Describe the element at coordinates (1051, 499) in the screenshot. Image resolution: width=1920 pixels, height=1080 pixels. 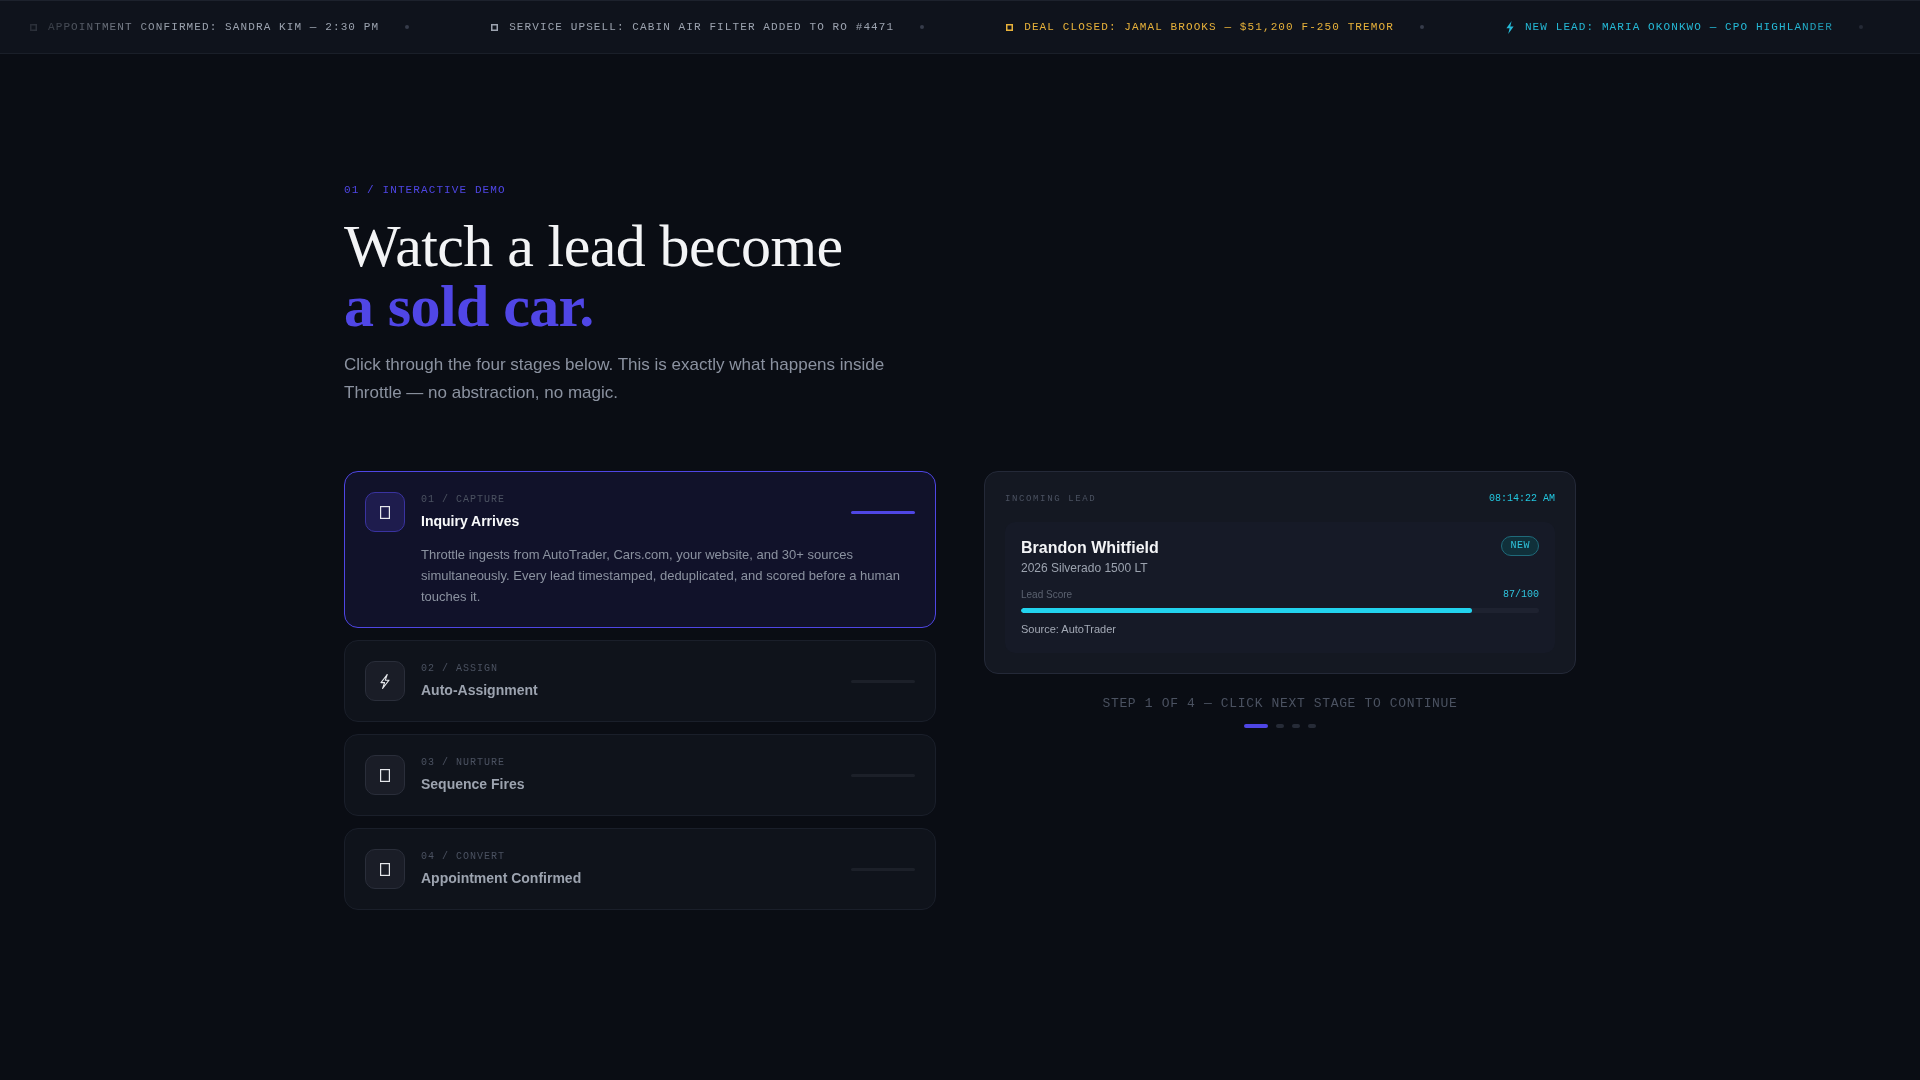
I see `panel-header: INCOMING LEAD` at that location.